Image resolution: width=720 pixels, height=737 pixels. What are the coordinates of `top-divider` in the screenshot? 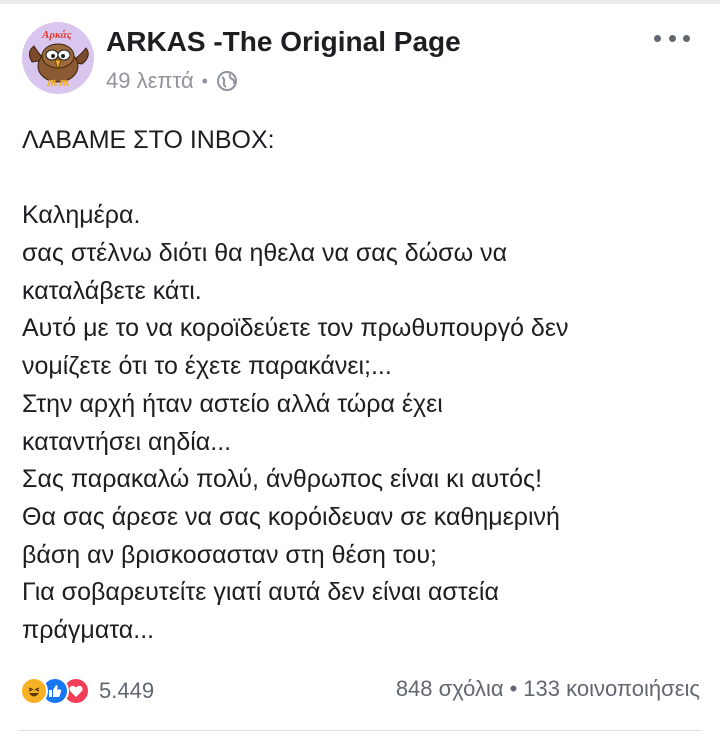 It's located at (360, 2).